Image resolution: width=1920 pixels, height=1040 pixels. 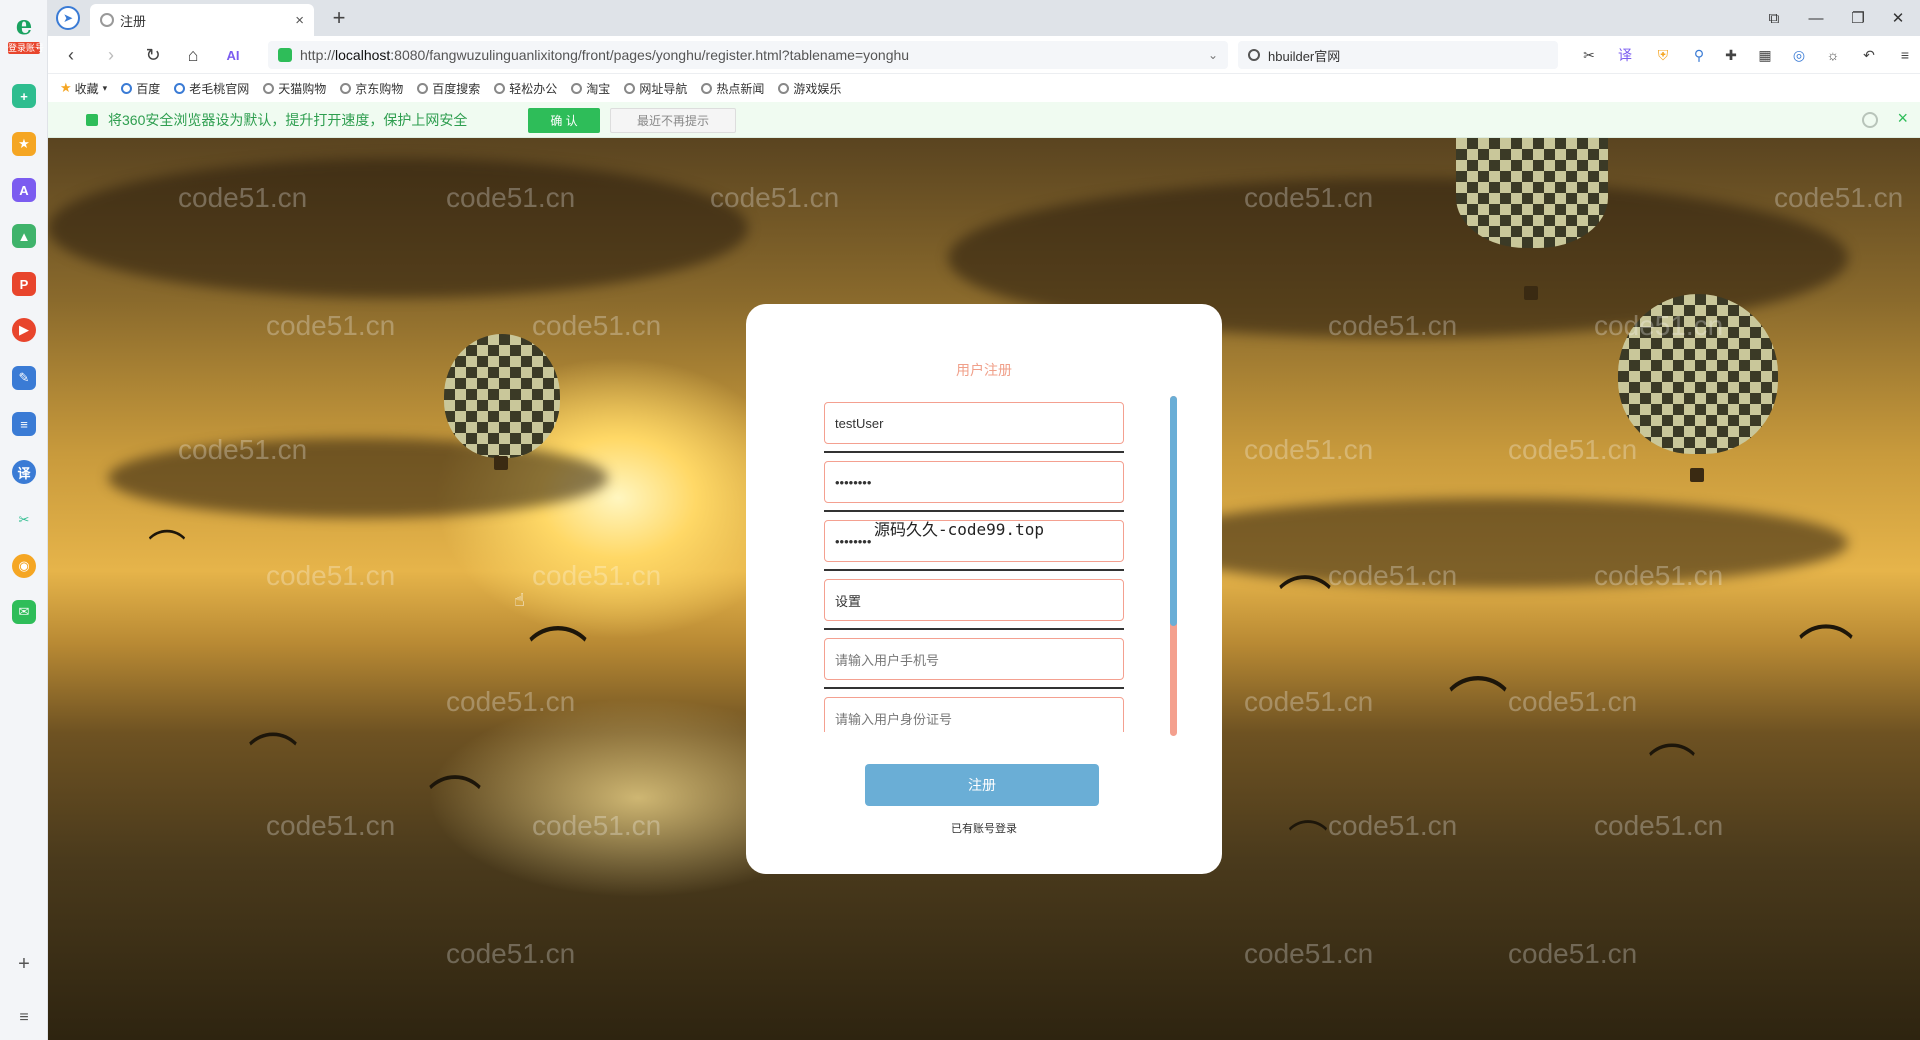 I want to click on bookmark-label: 轻松办公, so click(x=533, y=88).